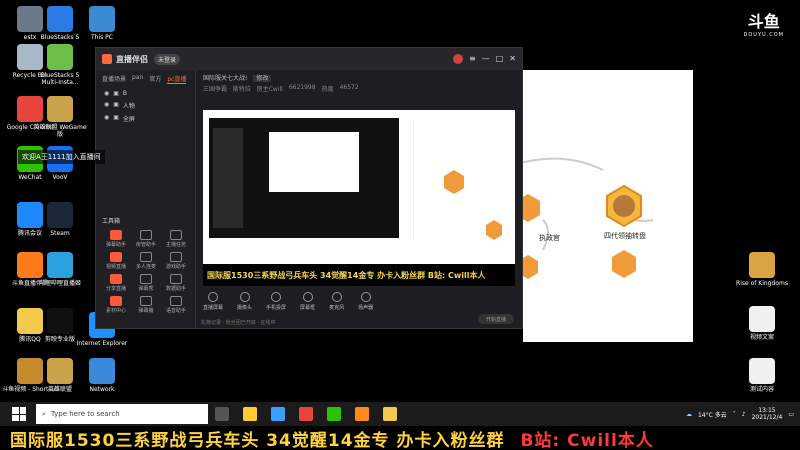  I want to click on weather-text: 14°C 多云, so click(712, 414).